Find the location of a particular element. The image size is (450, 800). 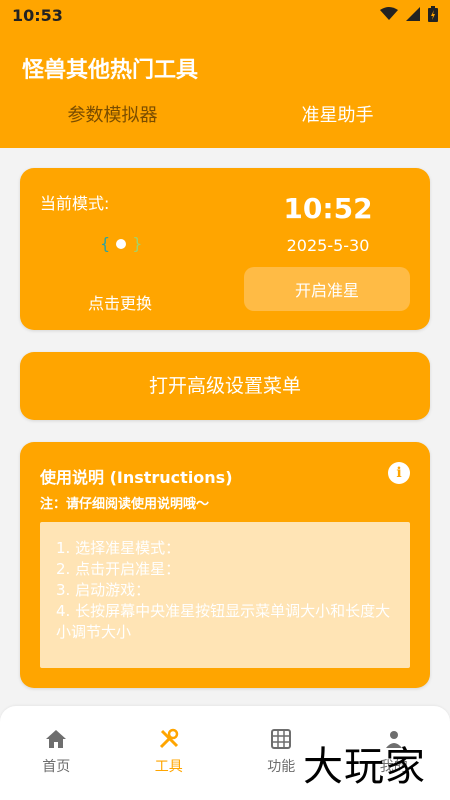

tab-parameter-simulator: 参数模拟器 is located at coordinates (112, 116).